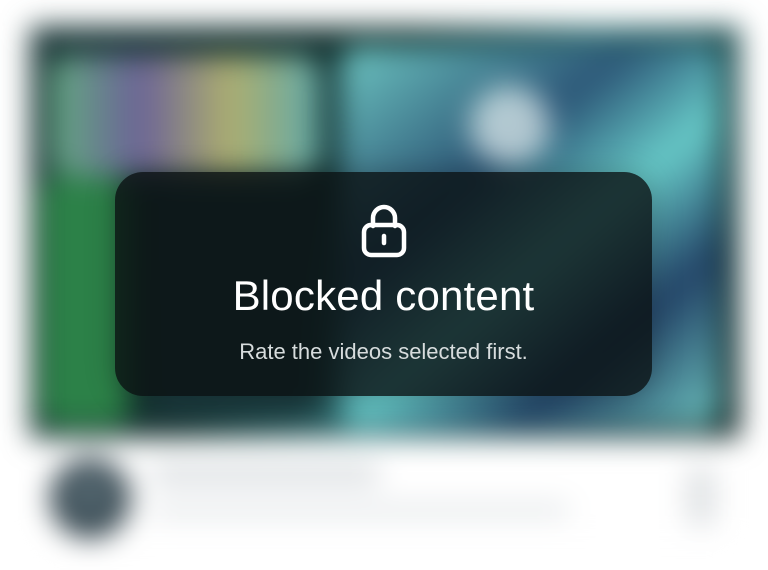 This screenshot has height=570, width=768. What do you see at coordinates (360, 510) in the screenshot?
I see `video-details-placeholder` at bounding box center [360, 510].